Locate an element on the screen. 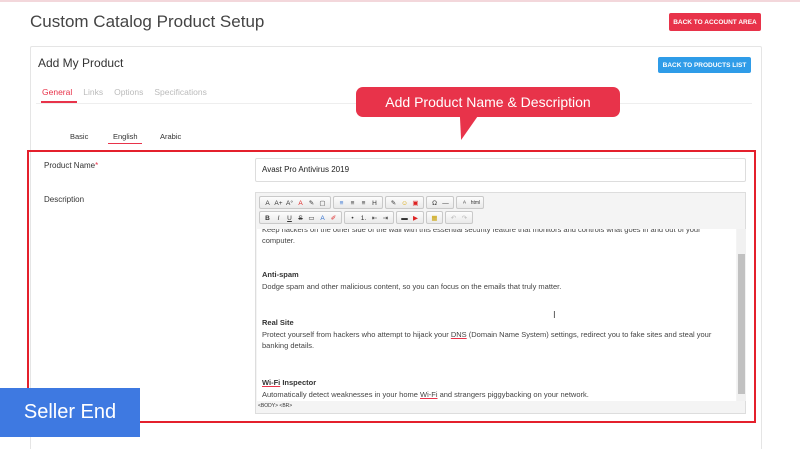 This screenshot has width=800, height=449. smiley-icon: ☺ is located at coordinates (404, 203).